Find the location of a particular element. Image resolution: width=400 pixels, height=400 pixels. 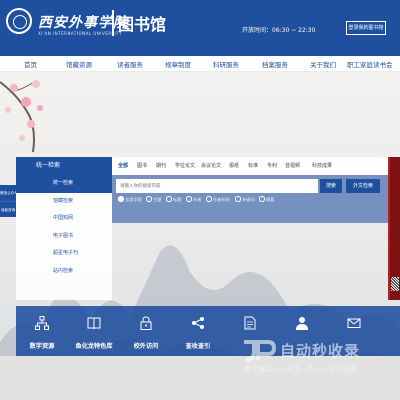

tab-theses: 学位论文 is located at coordinates (185, 165).